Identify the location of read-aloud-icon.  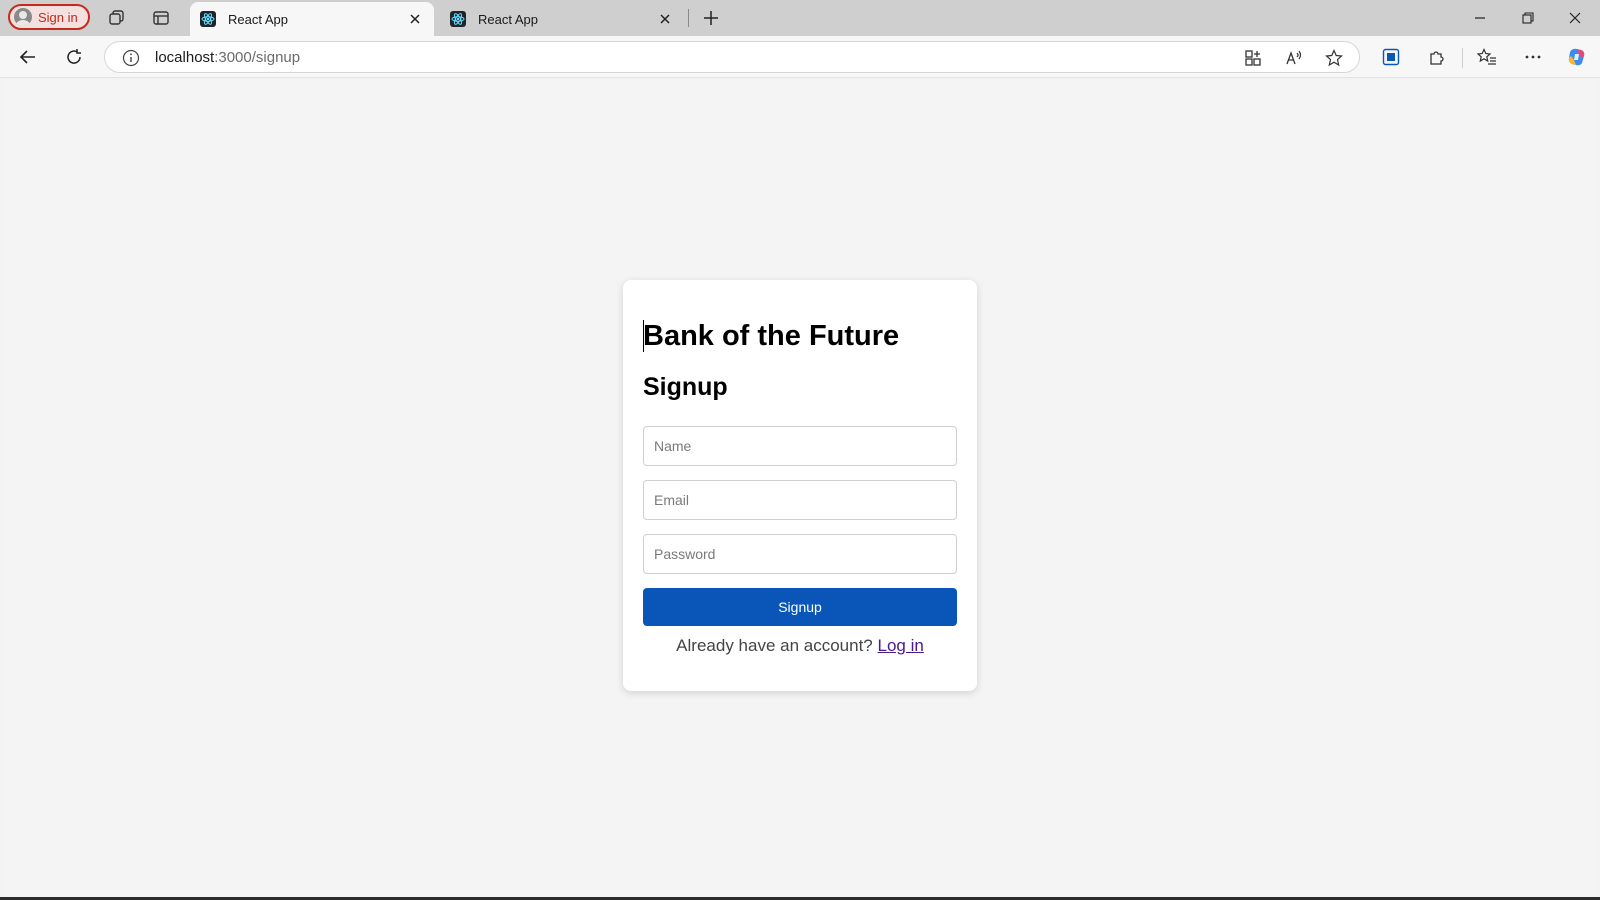
(1294, 58).